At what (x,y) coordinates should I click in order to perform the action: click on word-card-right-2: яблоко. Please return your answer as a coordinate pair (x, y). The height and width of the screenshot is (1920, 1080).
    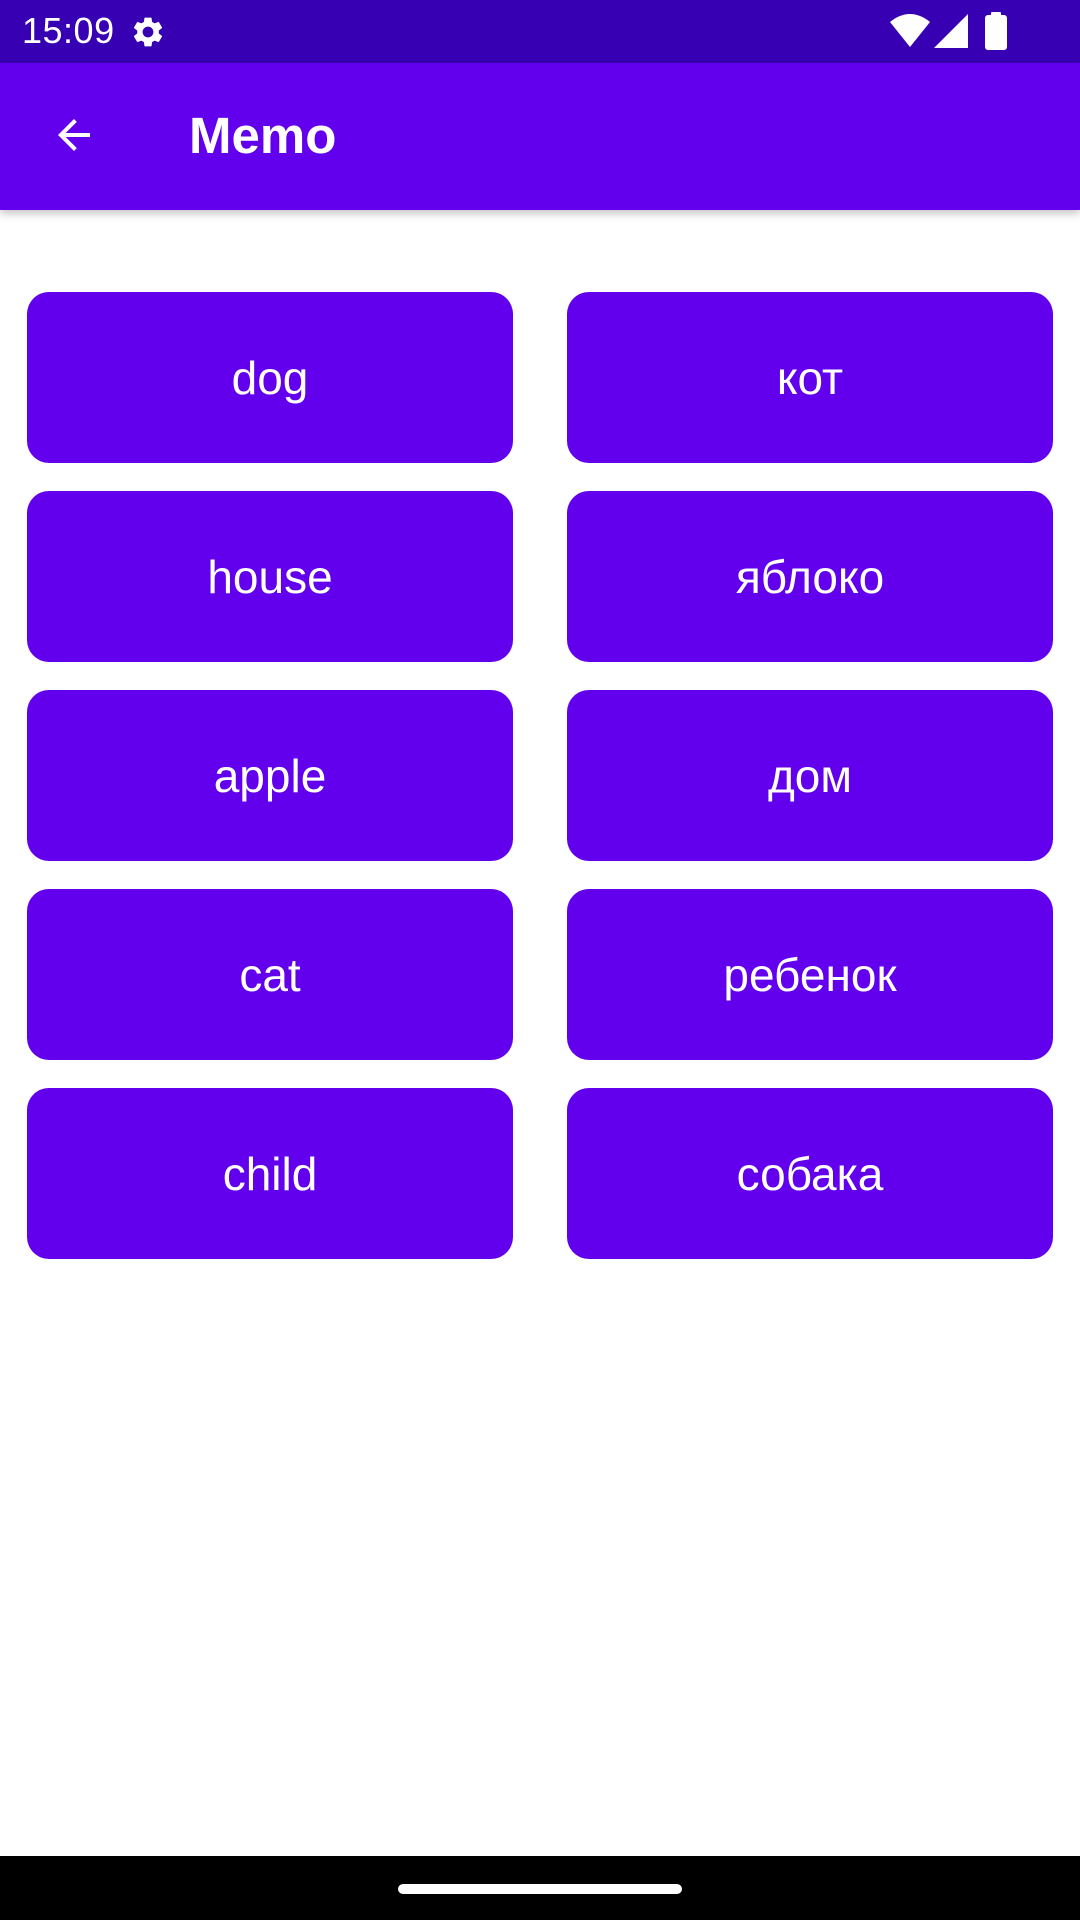
    Looking at the image, I should click on (810, 576).